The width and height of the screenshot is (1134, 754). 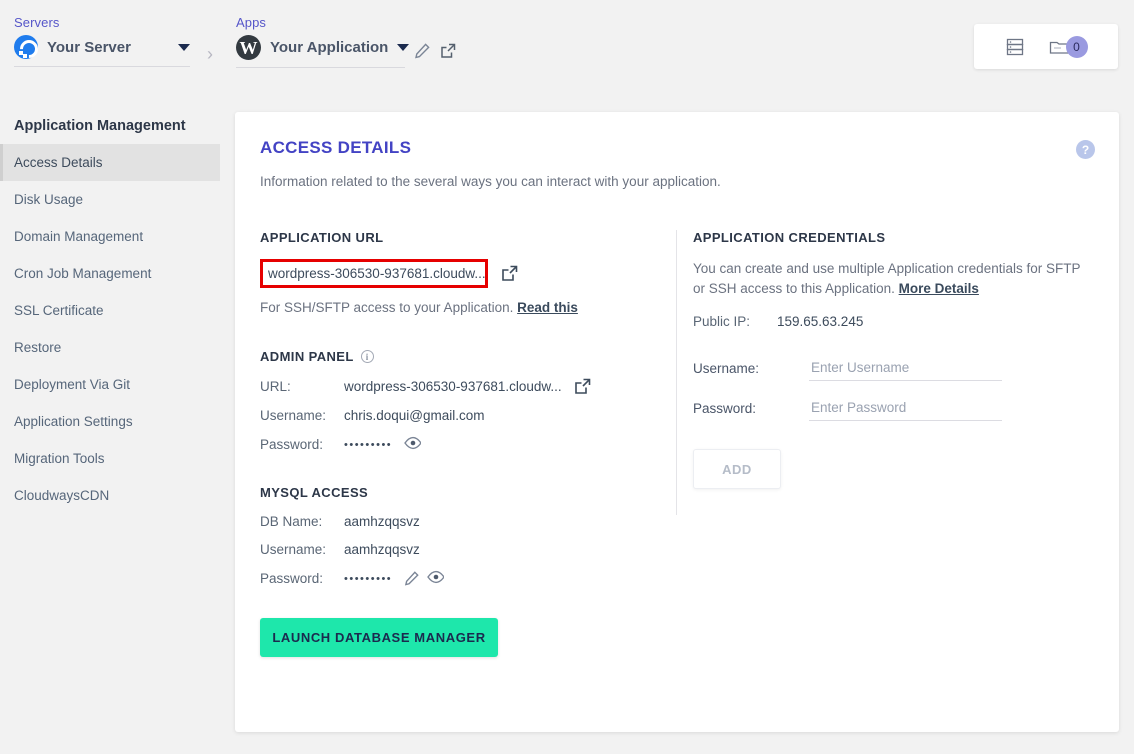 What do you see at coordinates (547, 307) in the screenshot?
I see `read-this-link: Read this` at bounding box center [547, 307].